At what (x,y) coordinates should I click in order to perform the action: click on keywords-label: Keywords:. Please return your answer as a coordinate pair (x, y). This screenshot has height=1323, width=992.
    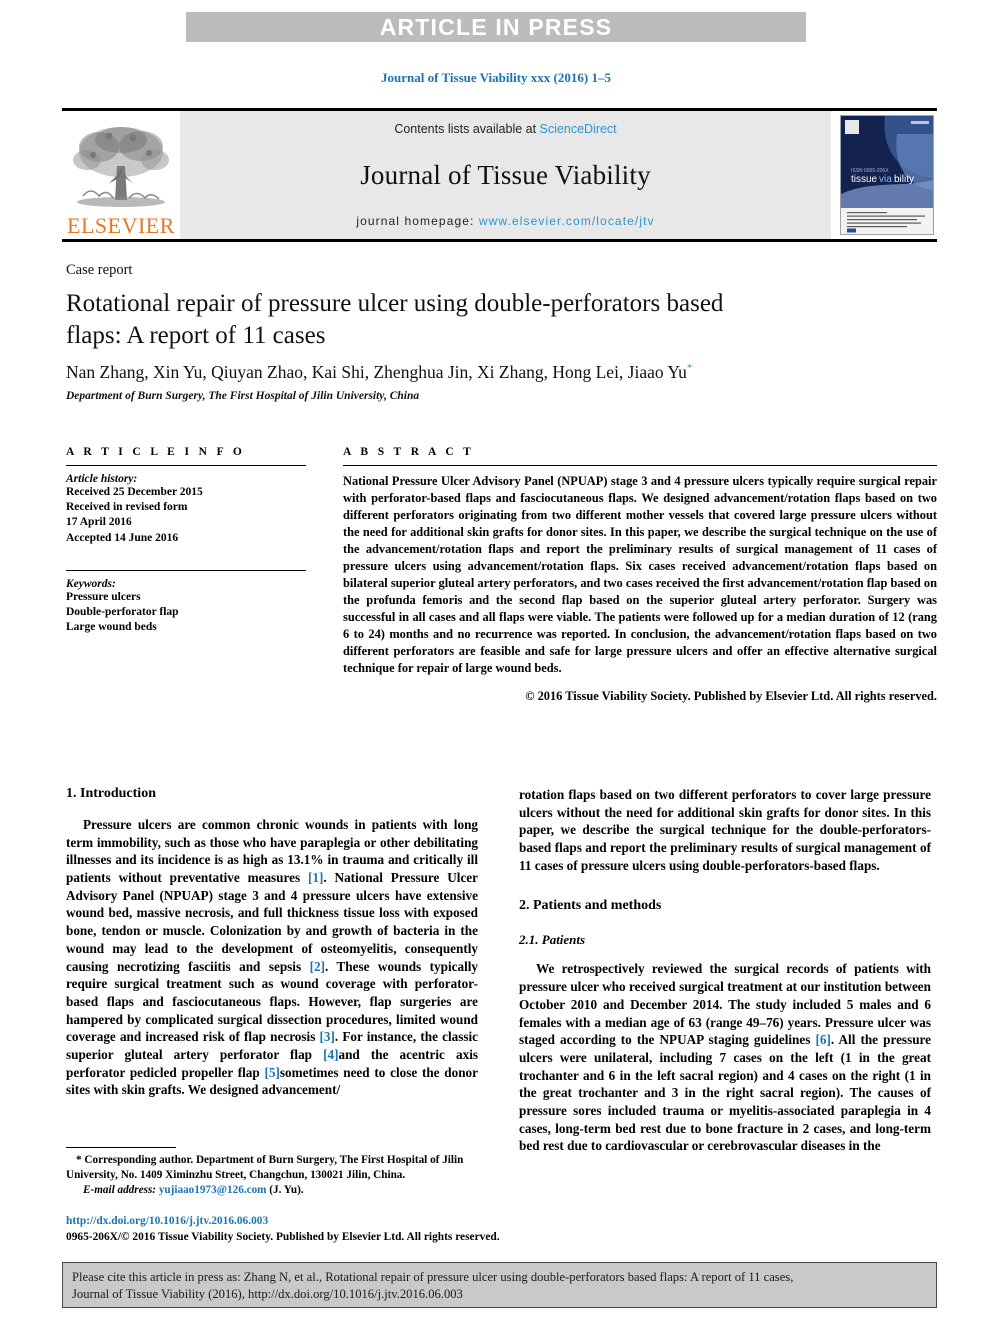
    Looking at the image, I should click on (91, 583).